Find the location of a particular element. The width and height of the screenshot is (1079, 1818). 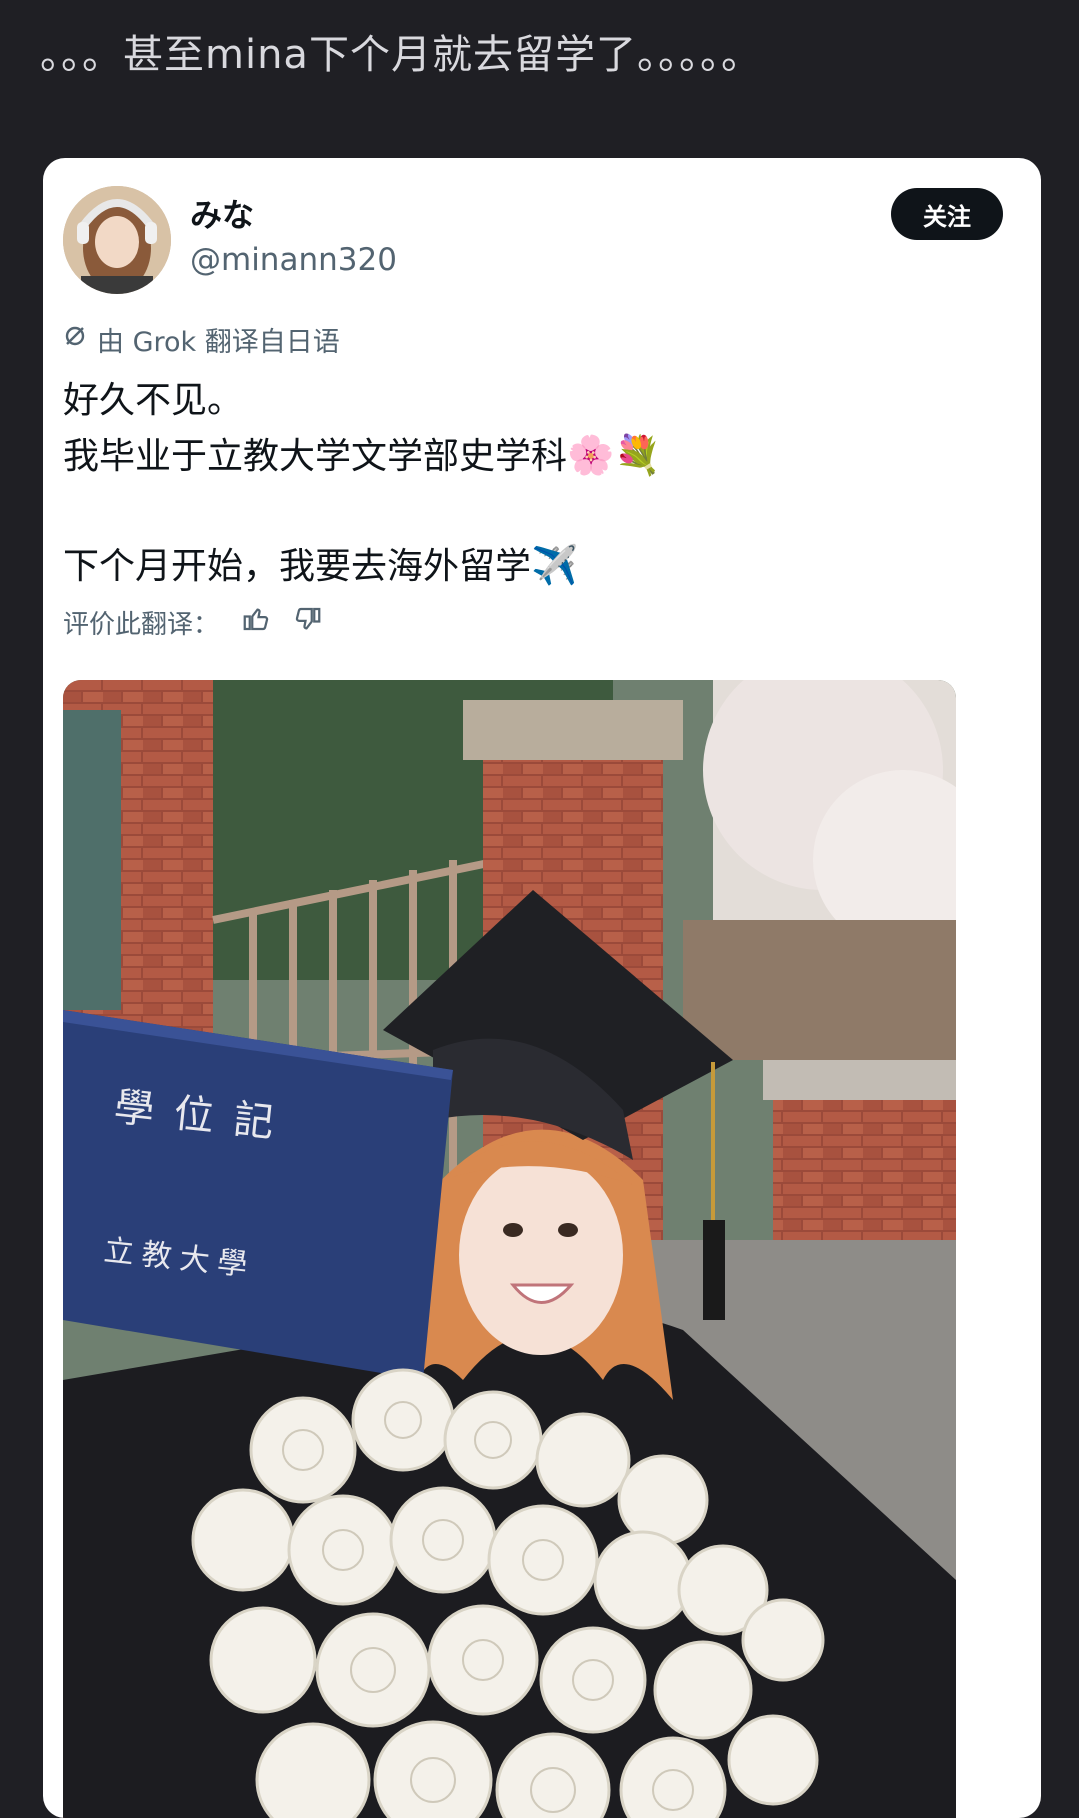

display-name: みな is located at coordinates (222, 213).